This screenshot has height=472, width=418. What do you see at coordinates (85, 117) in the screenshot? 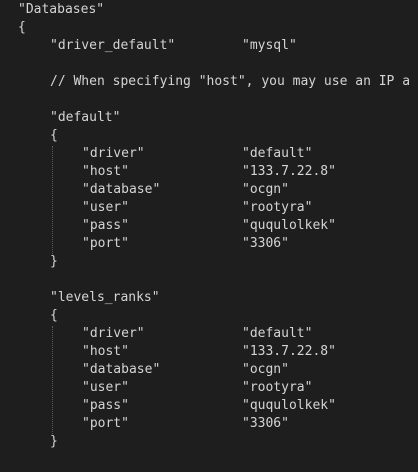
I see `code-key: "default"` at bounding box center [85, 117].